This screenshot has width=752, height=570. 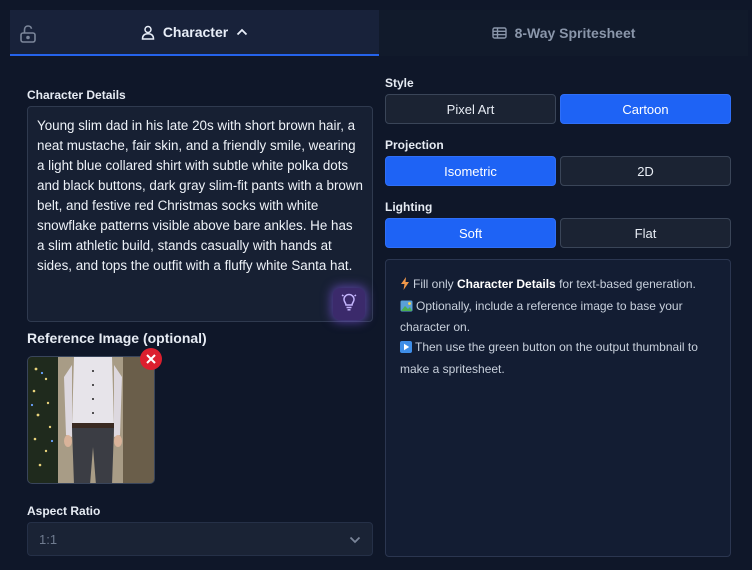 I want to click on lightning-icon, so click(x=405, y=287).